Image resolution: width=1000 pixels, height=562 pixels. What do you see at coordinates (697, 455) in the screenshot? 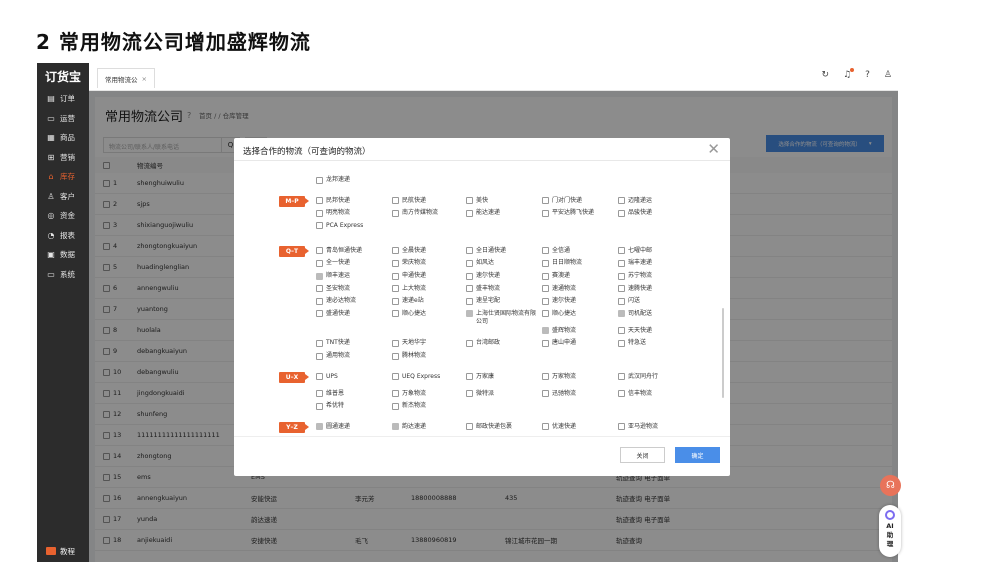
I see `confirm-button: 确定` at bounding box center [697, 455].